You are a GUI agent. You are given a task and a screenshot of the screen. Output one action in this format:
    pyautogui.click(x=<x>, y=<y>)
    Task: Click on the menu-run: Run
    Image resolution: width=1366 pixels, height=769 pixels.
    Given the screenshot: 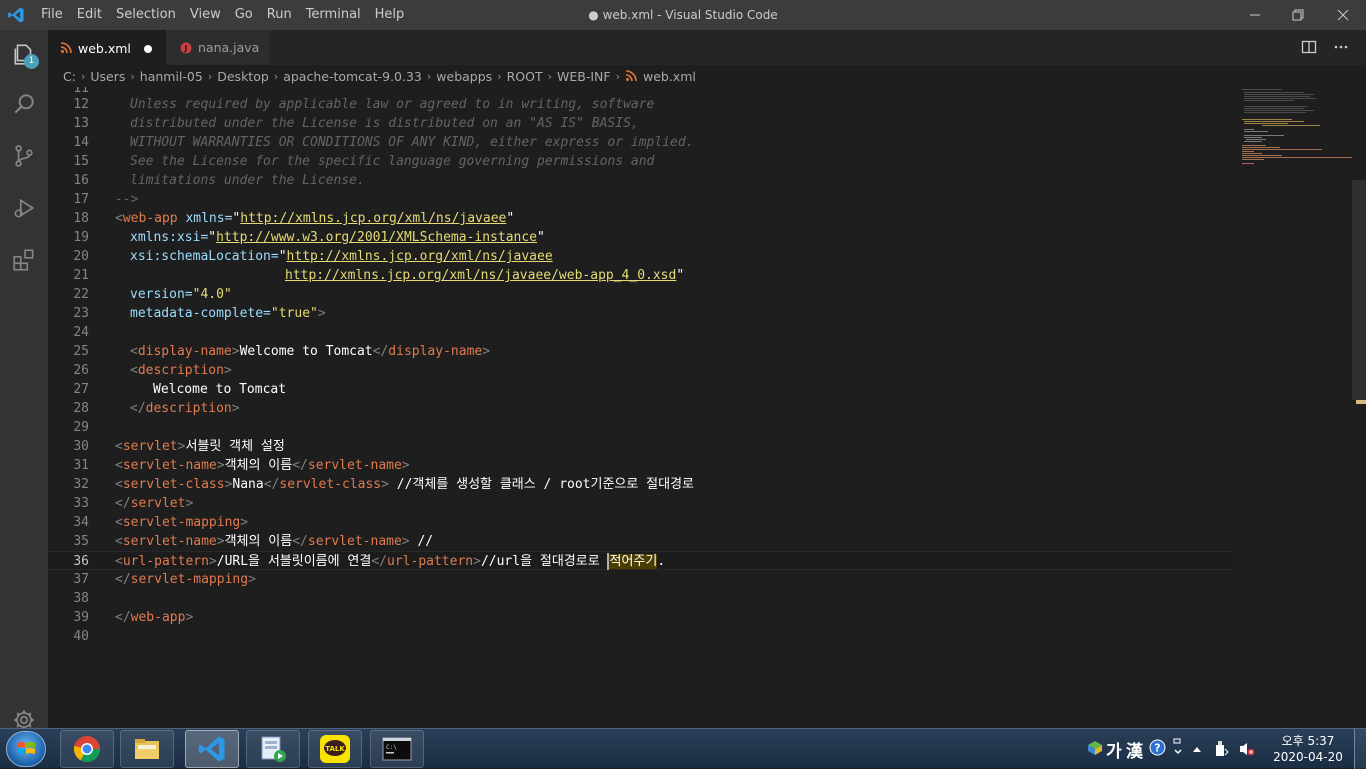 What is the action you would take?
    pyautogui.click(x=279, y=15)
    